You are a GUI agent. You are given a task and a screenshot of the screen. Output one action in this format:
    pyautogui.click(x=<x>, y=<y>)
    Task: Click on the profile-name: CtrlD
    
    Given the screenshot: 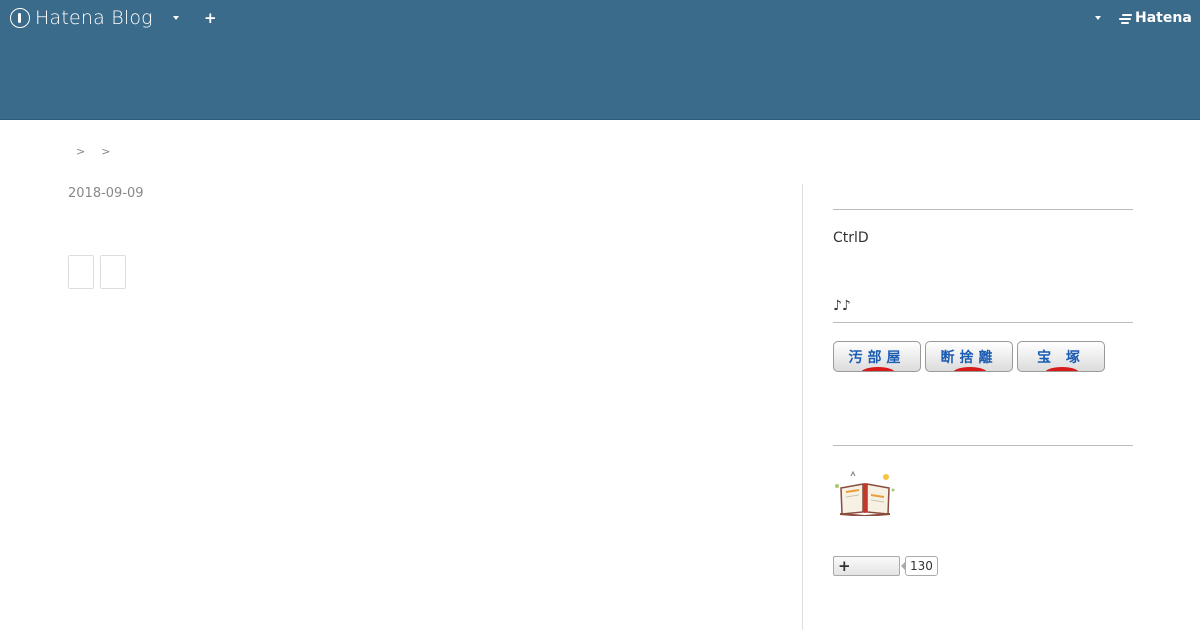 What is the action you would take?
    pyautogui.click(x=851, y=238)
    